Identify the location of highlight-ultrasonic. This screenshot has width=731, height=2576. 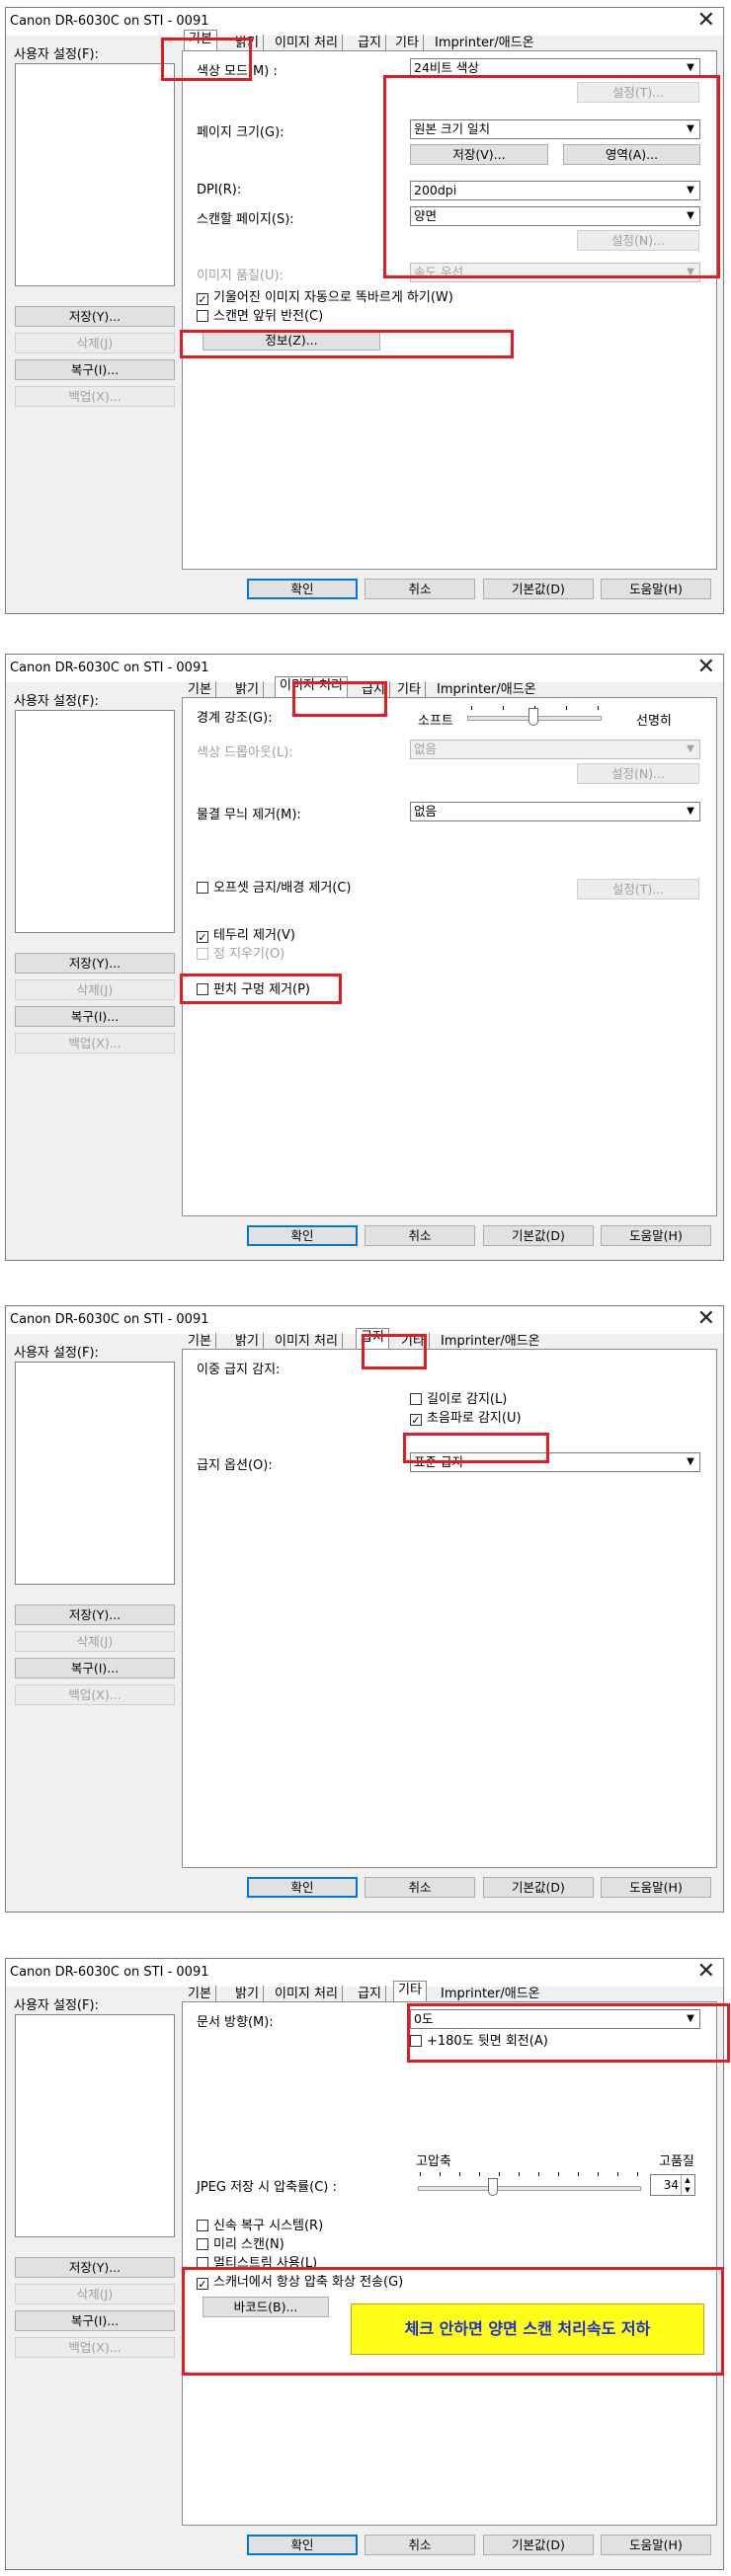
(476, 1448).